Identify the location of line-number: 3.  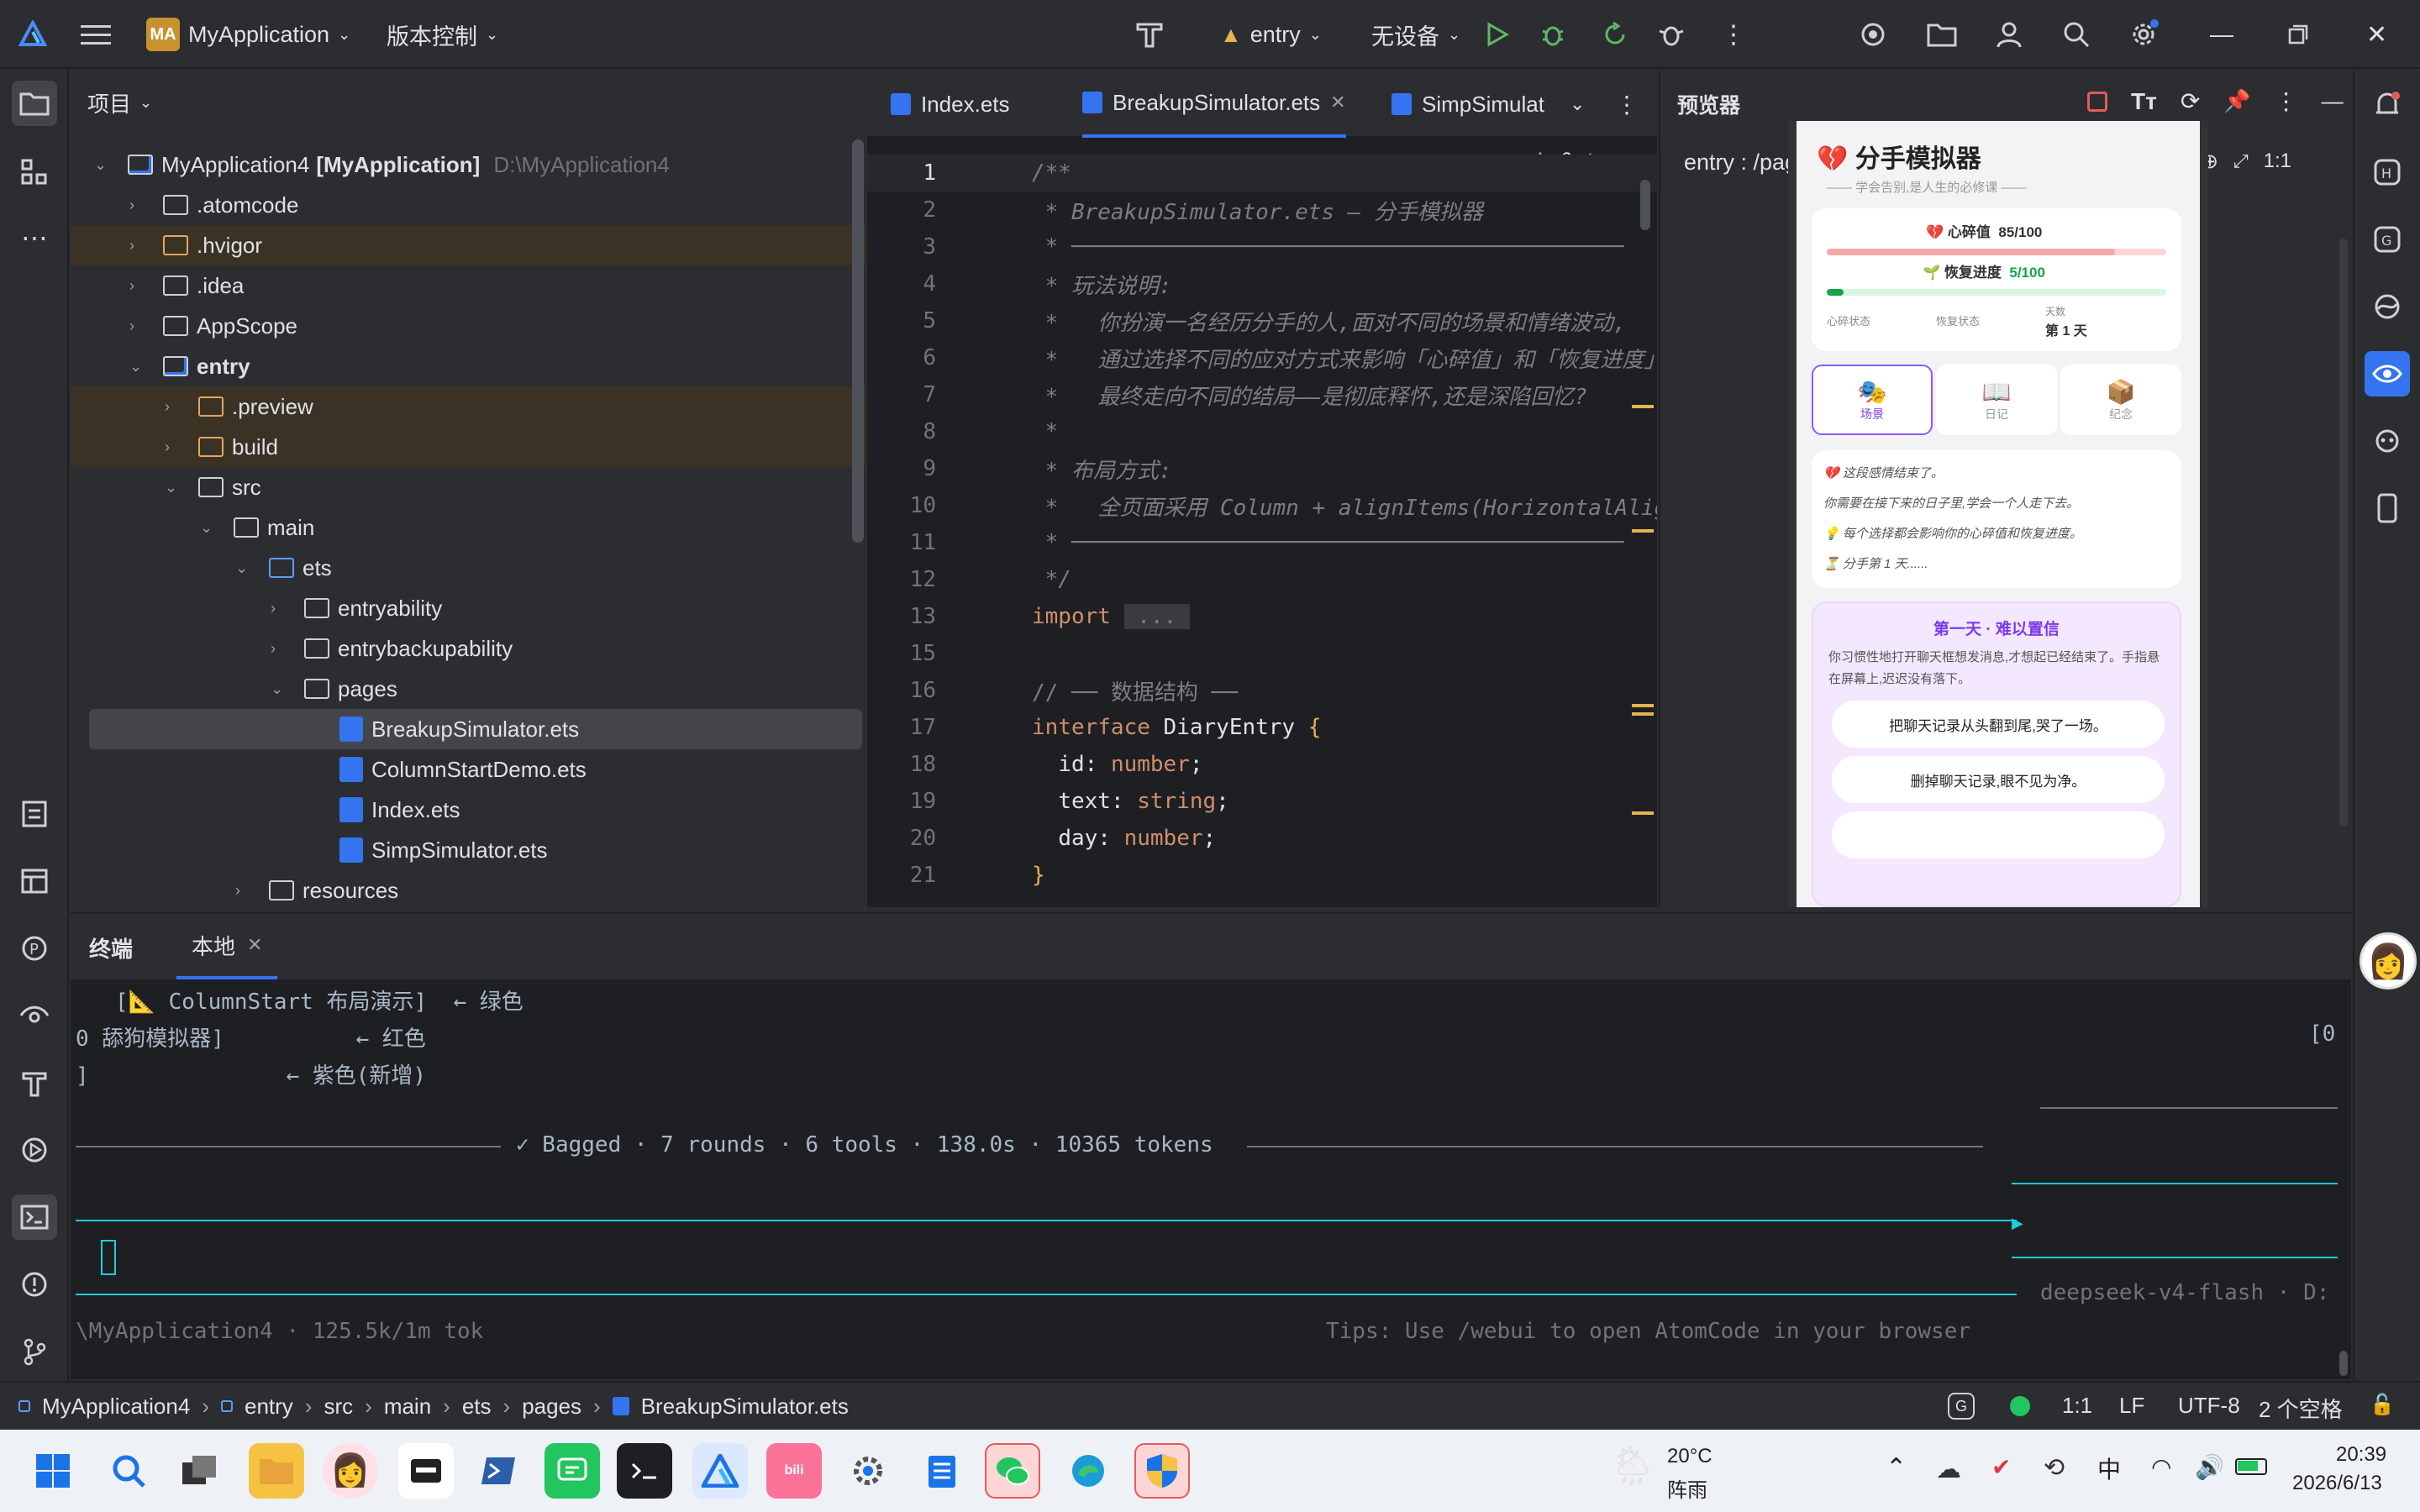
(905, 247).